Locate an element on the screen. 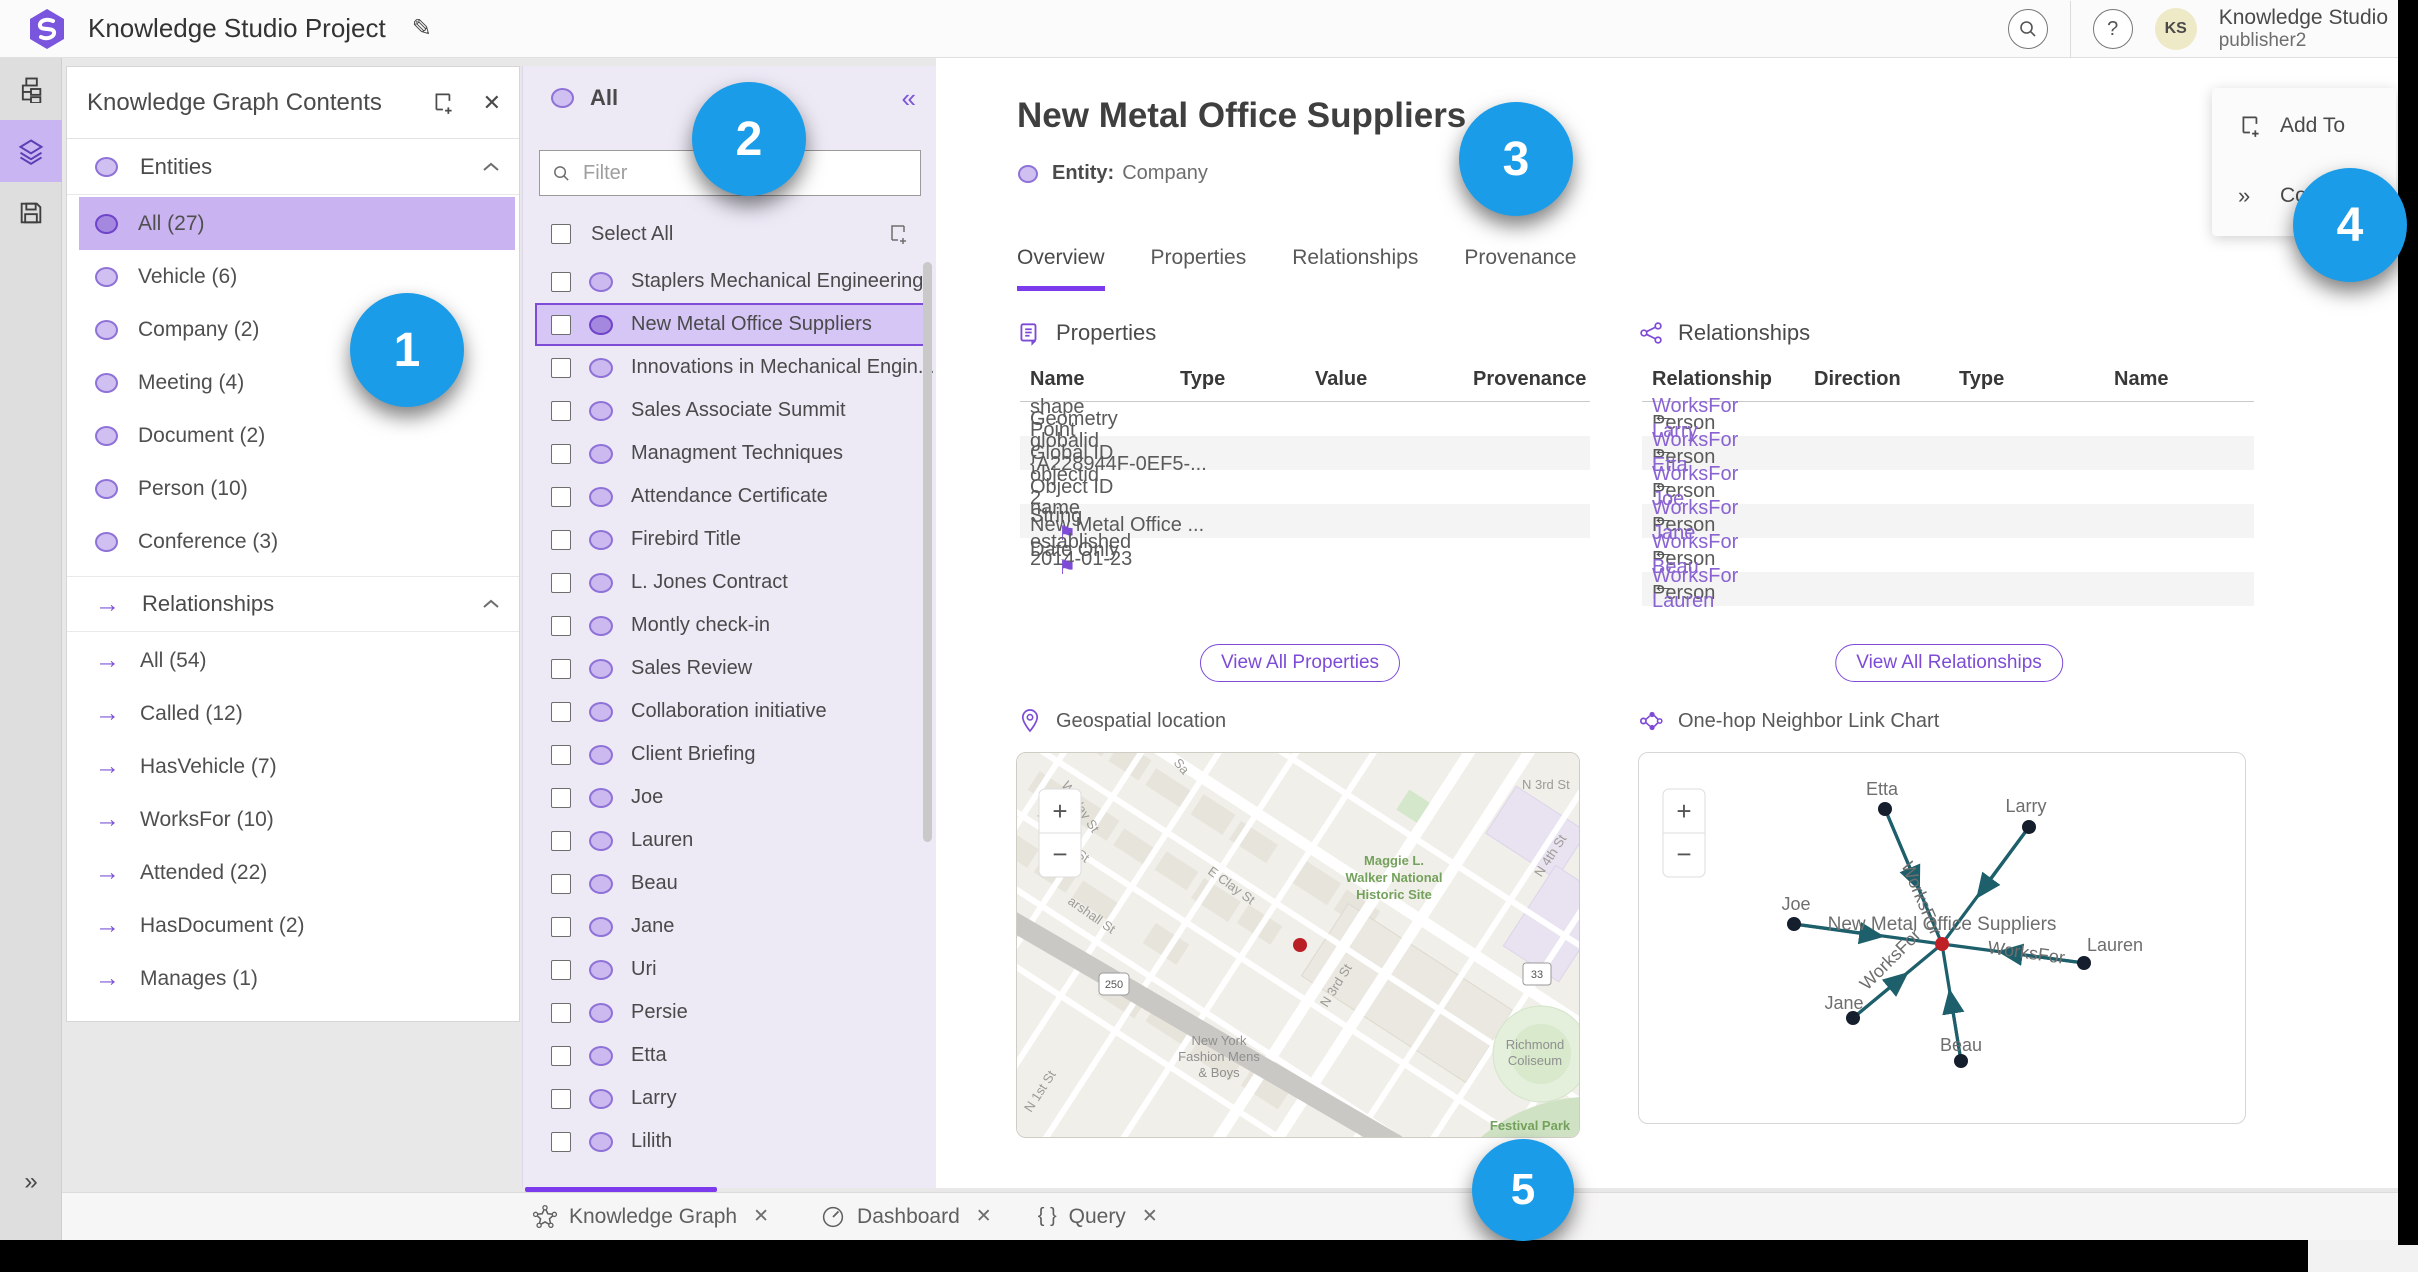 This screenshot has width=2418, height=1272. relationships-section-header: → Relationships is located at coordinates (293, 604).